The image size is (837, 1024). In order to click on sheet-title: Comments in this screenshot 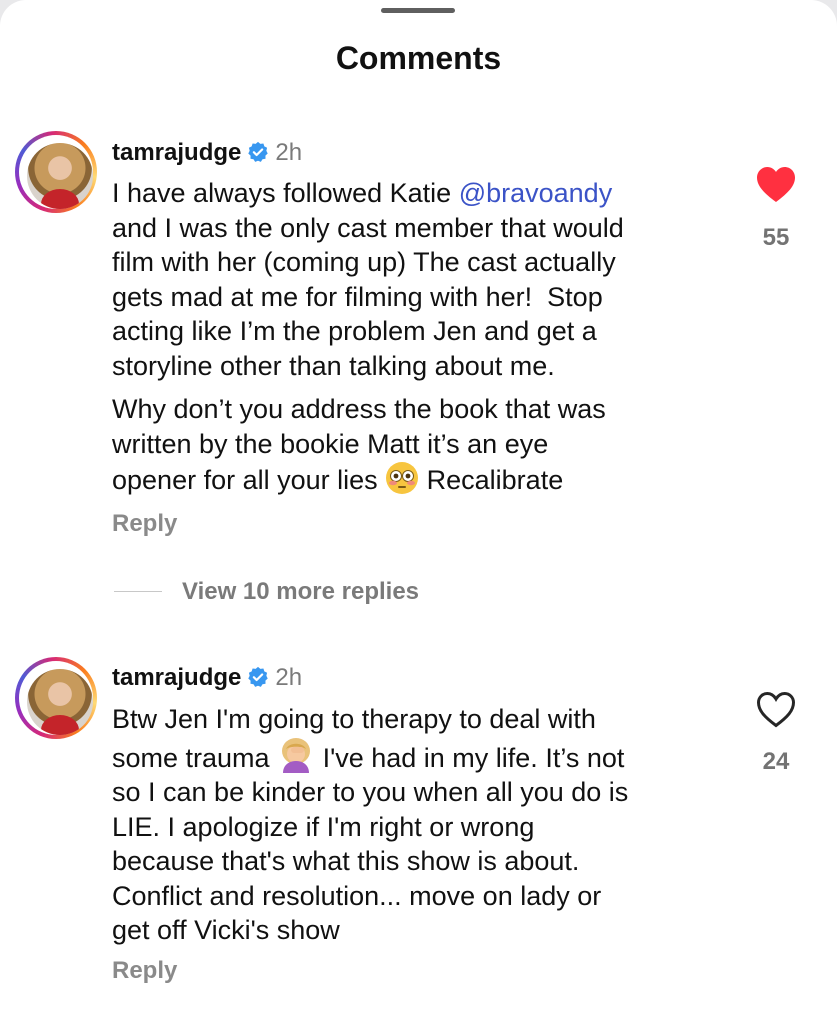, I will do `click(418, 58)`.